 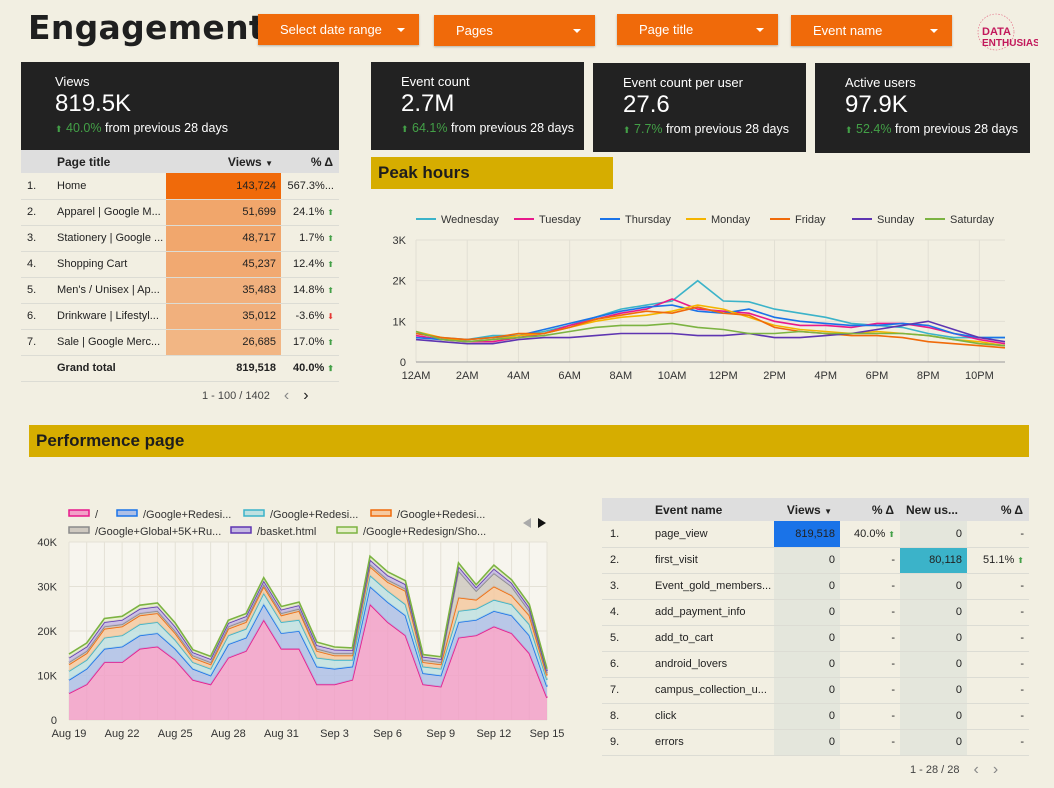 I want to click on column-header-page-title: Page title, so click(x=108, y=161).